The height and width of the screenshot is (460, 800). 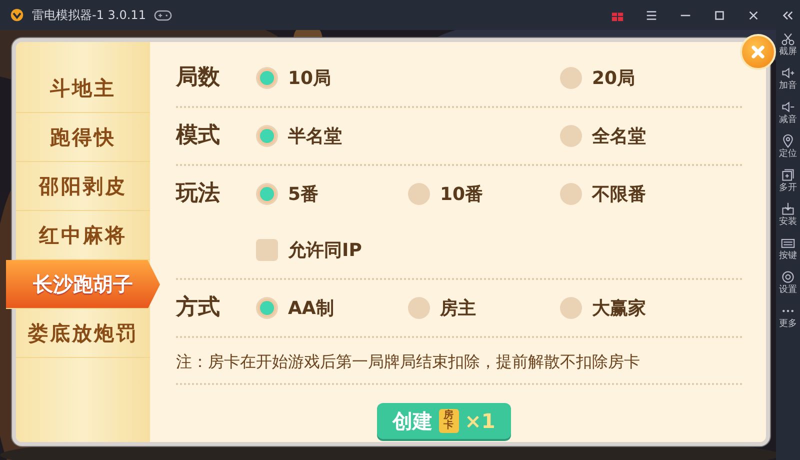 I want to click on setting-label: 玩法, so click(x=198, y=194).